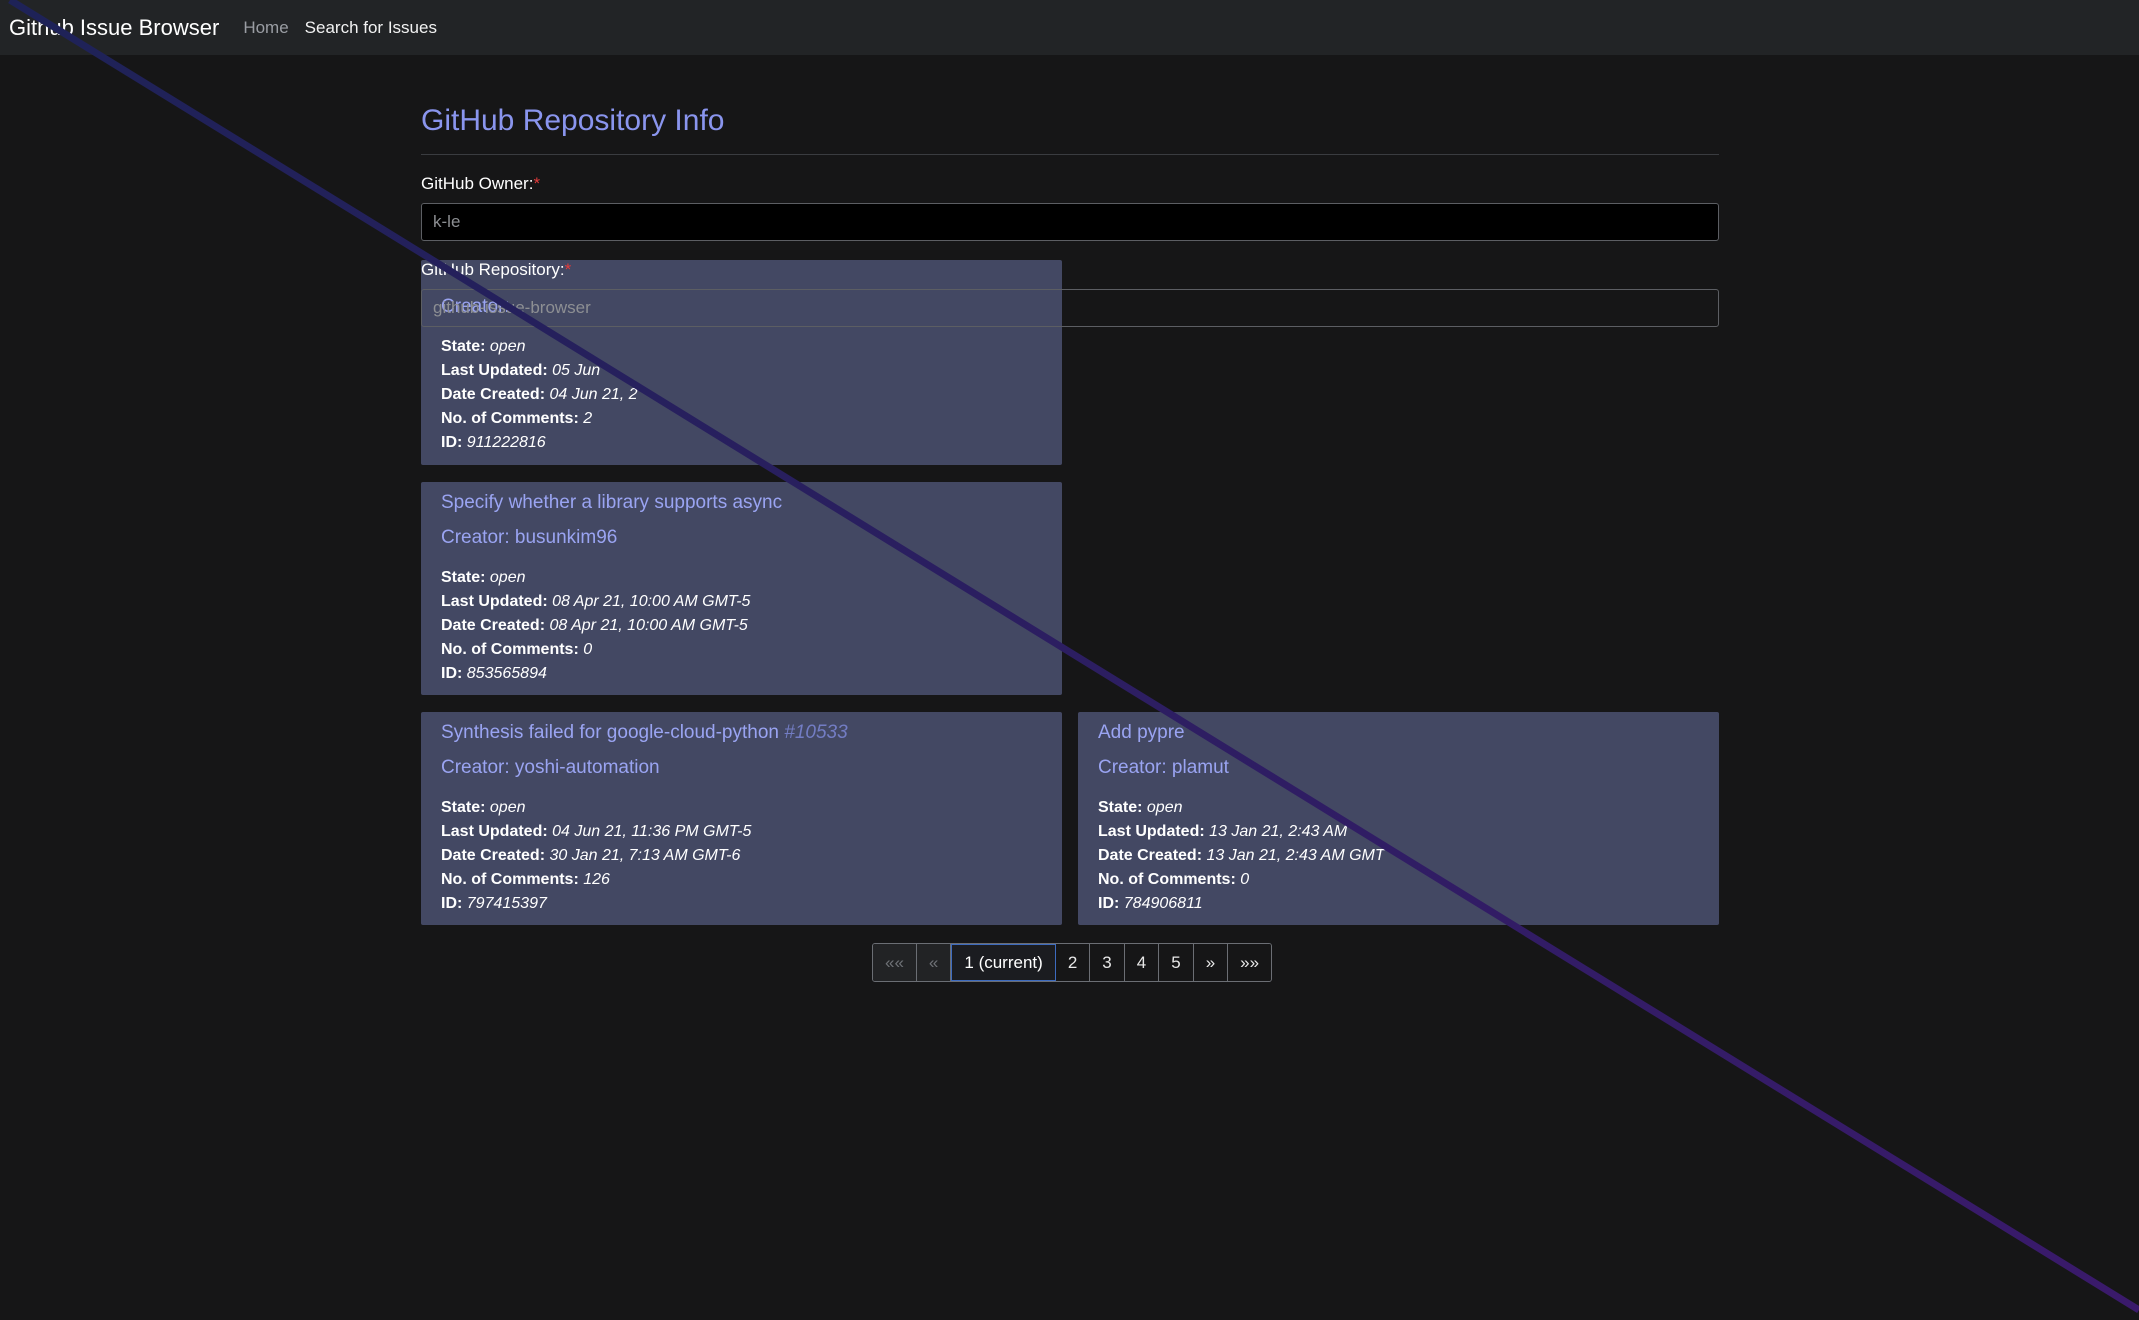 Image resolution: width=2139 pixels, height=1320 pixels. Describe the element at coordinates (648, 625) in the screenshot. I see `date-created-value: 08 Apr 21, 10:00 AM GMT-5` at that location.